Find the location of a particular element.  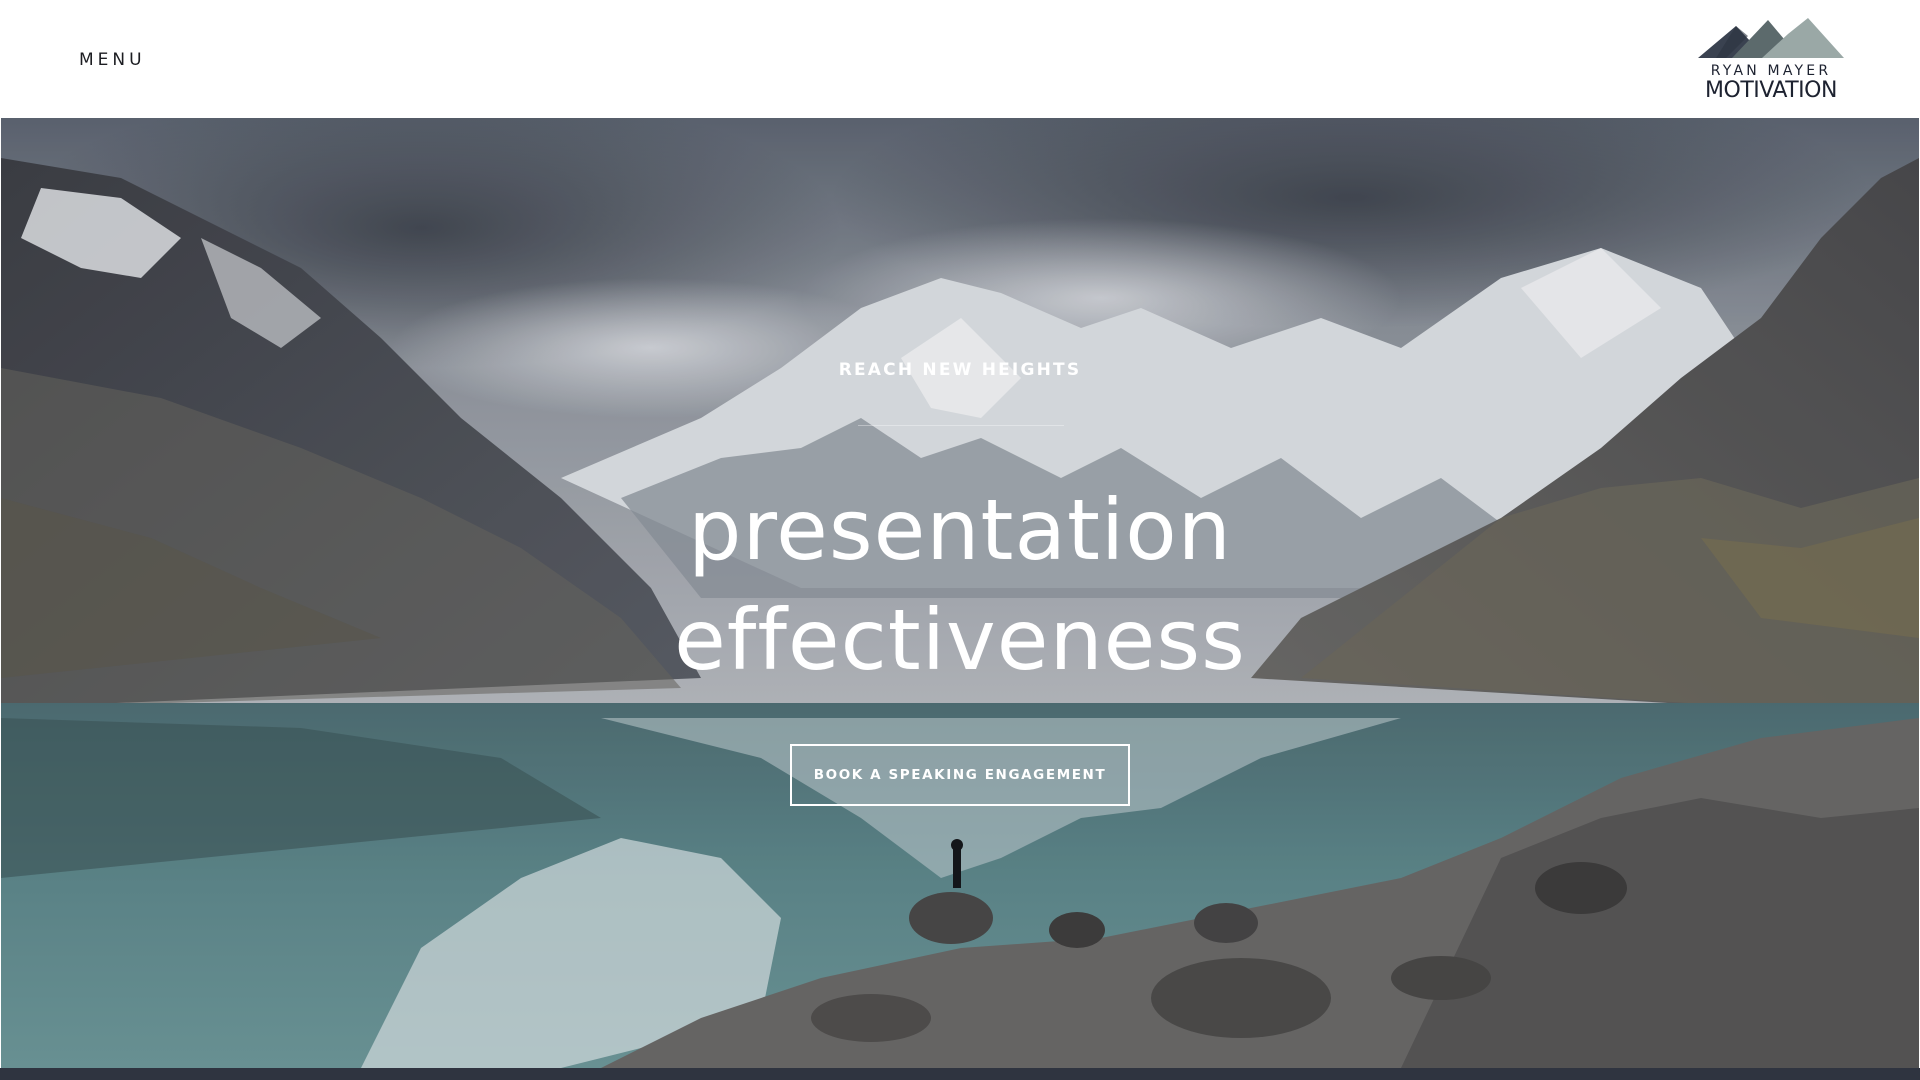

mountain-peaks-icon is located at coordinates (1771, 38).